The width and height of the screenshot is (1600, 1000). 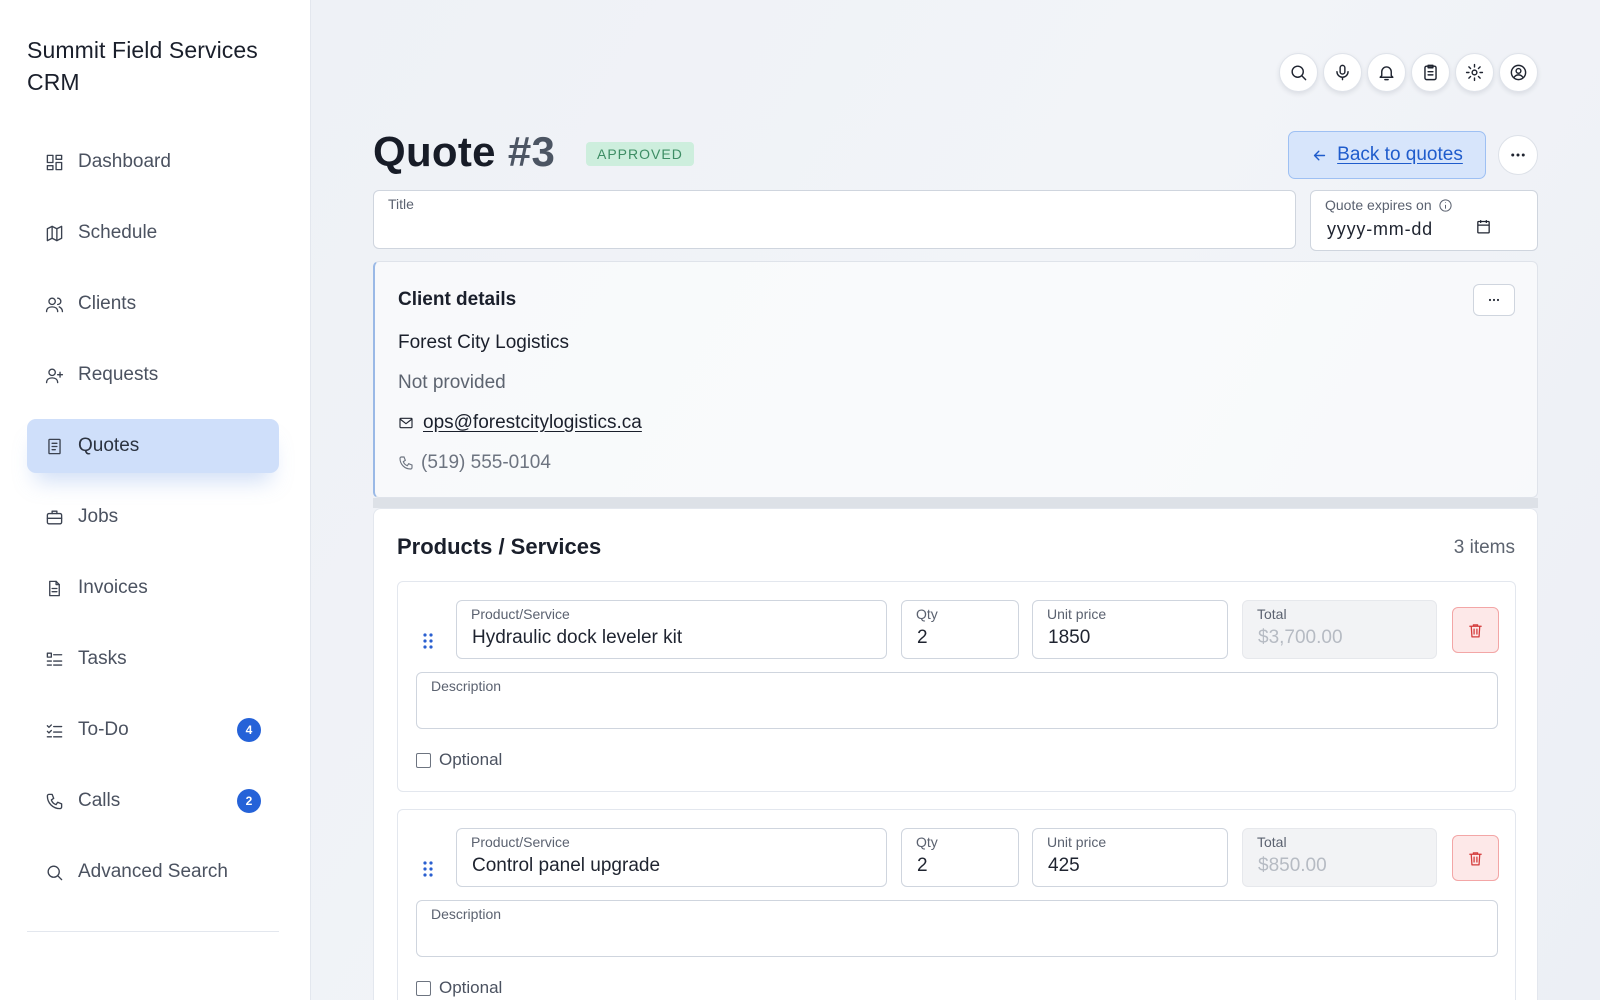 I want to click on product-field: Product/Service Control panel upgrade, so click(x=671, y=857).